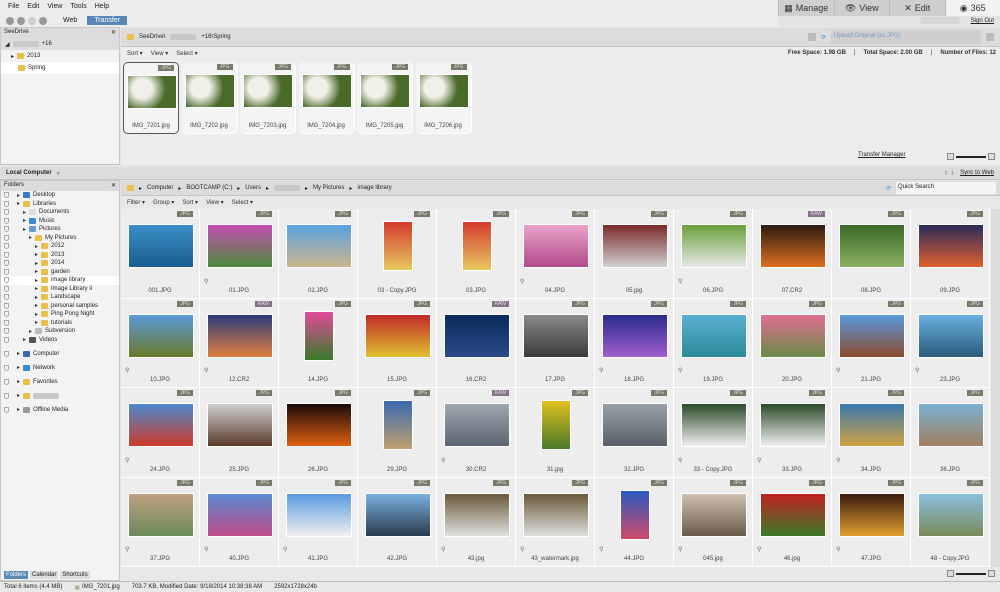  I want to click on transfer-manager-link: Transfer Manager, so click(881, 155).